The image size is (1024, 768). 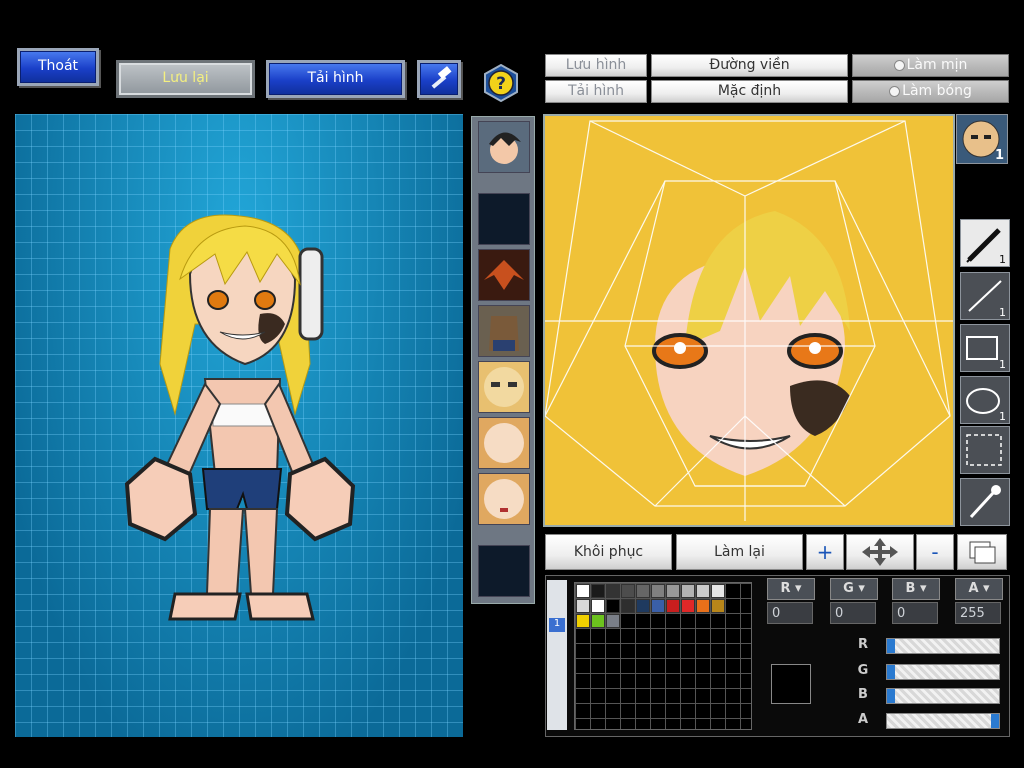 I want to click on hair-icon, so click(x=504, y=275).